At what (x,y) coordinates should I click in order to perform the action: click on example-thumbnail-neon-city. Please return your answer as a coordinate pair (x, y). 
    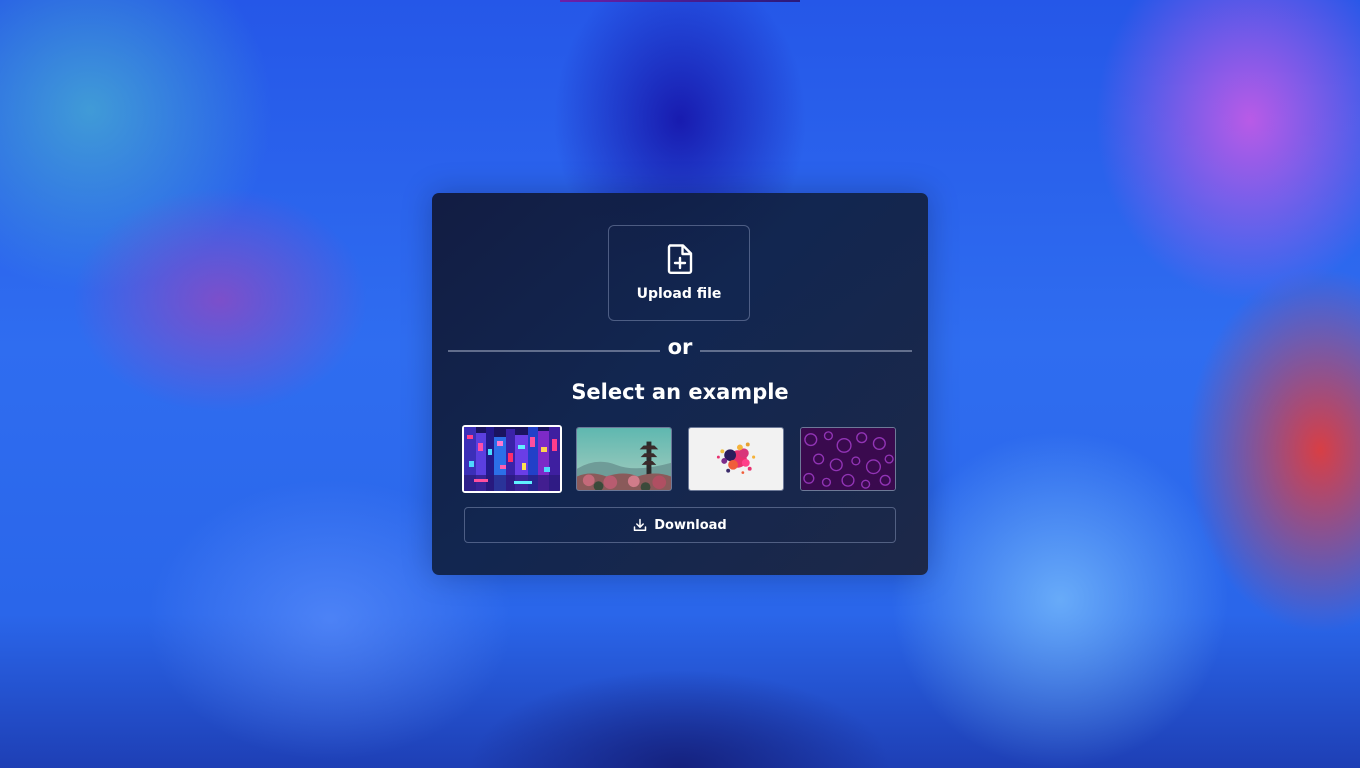
    Looking at the image, I should click on (512, 459).